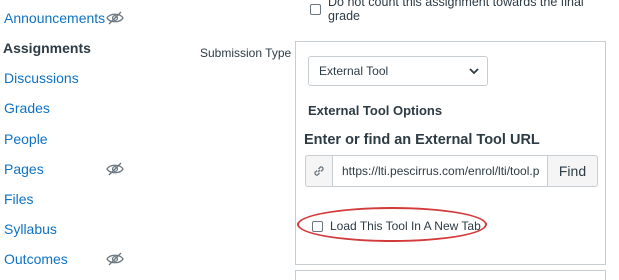 The height and width of the screenshot is (280, 619). I want to click on nav-item-label: People, so click(26, 139).